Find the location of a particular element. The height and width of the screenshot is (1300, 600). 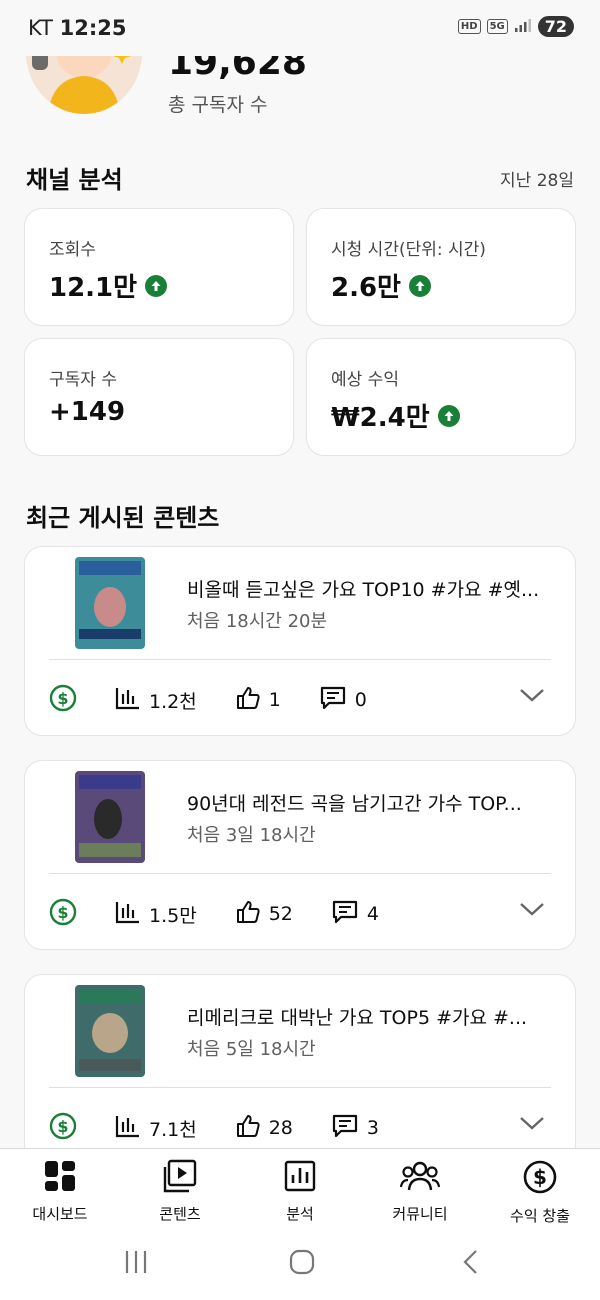

stat-label: 구독자 수 is located at coordinates (83, 380).